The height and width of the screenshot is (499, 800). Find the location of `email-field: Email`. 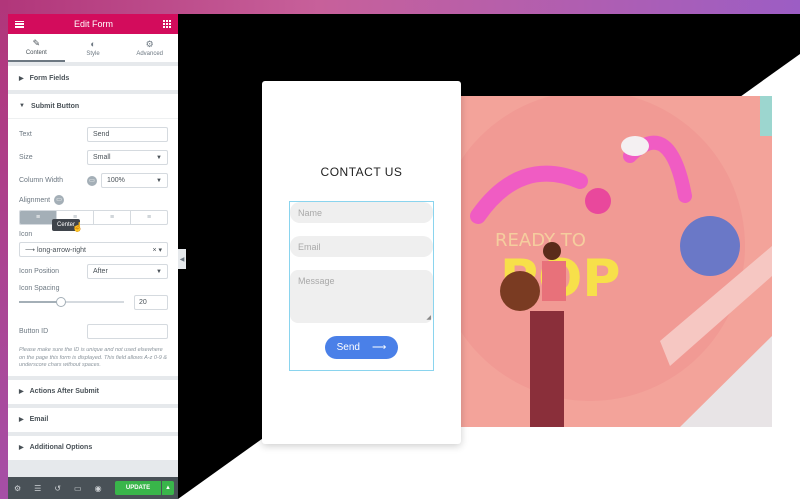

email-field: Email is located at coordinates (361, 246).